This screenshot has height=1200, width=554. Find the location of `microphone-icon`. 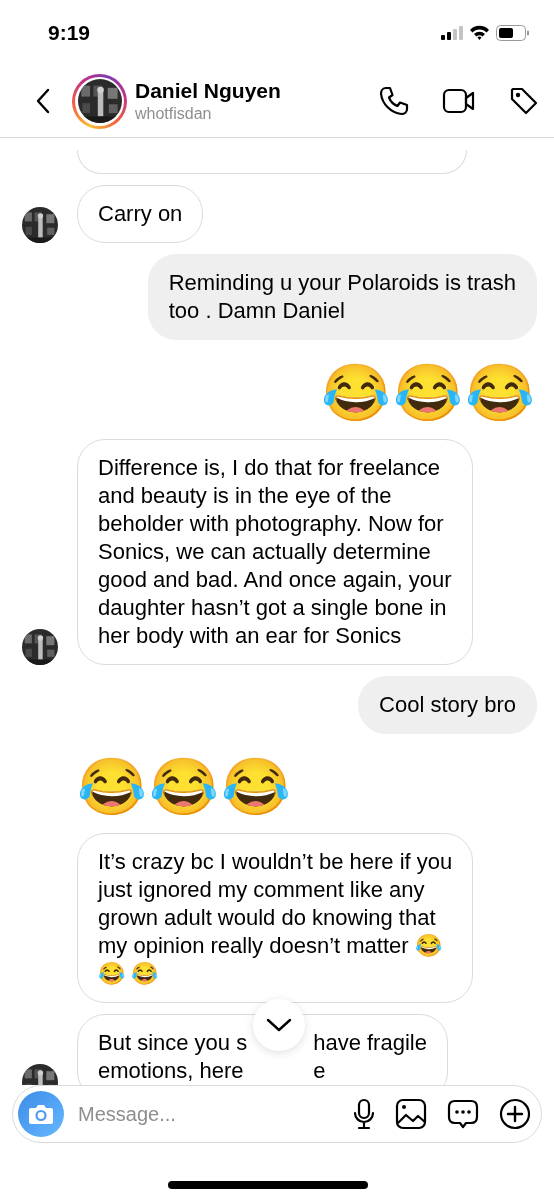

microphone-icon is located at coordinates (364, 1114).